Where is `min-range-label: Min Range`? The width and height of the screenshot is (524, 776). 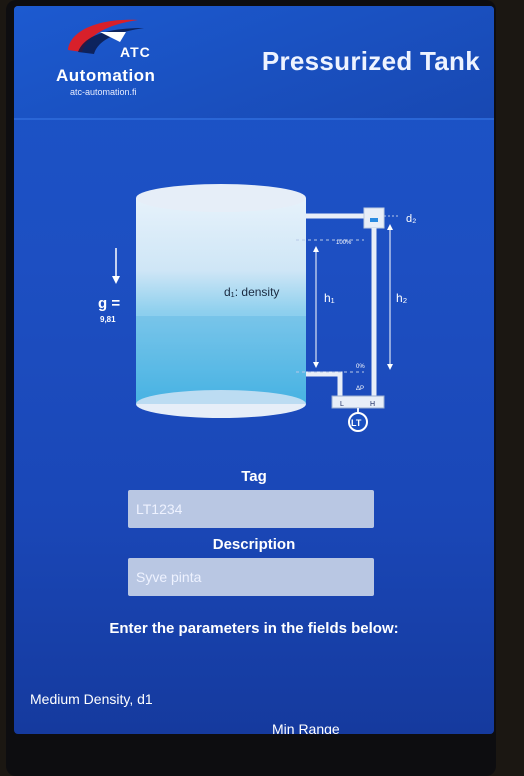 min-range-label: Min Range is located at coordinates (306, 727).